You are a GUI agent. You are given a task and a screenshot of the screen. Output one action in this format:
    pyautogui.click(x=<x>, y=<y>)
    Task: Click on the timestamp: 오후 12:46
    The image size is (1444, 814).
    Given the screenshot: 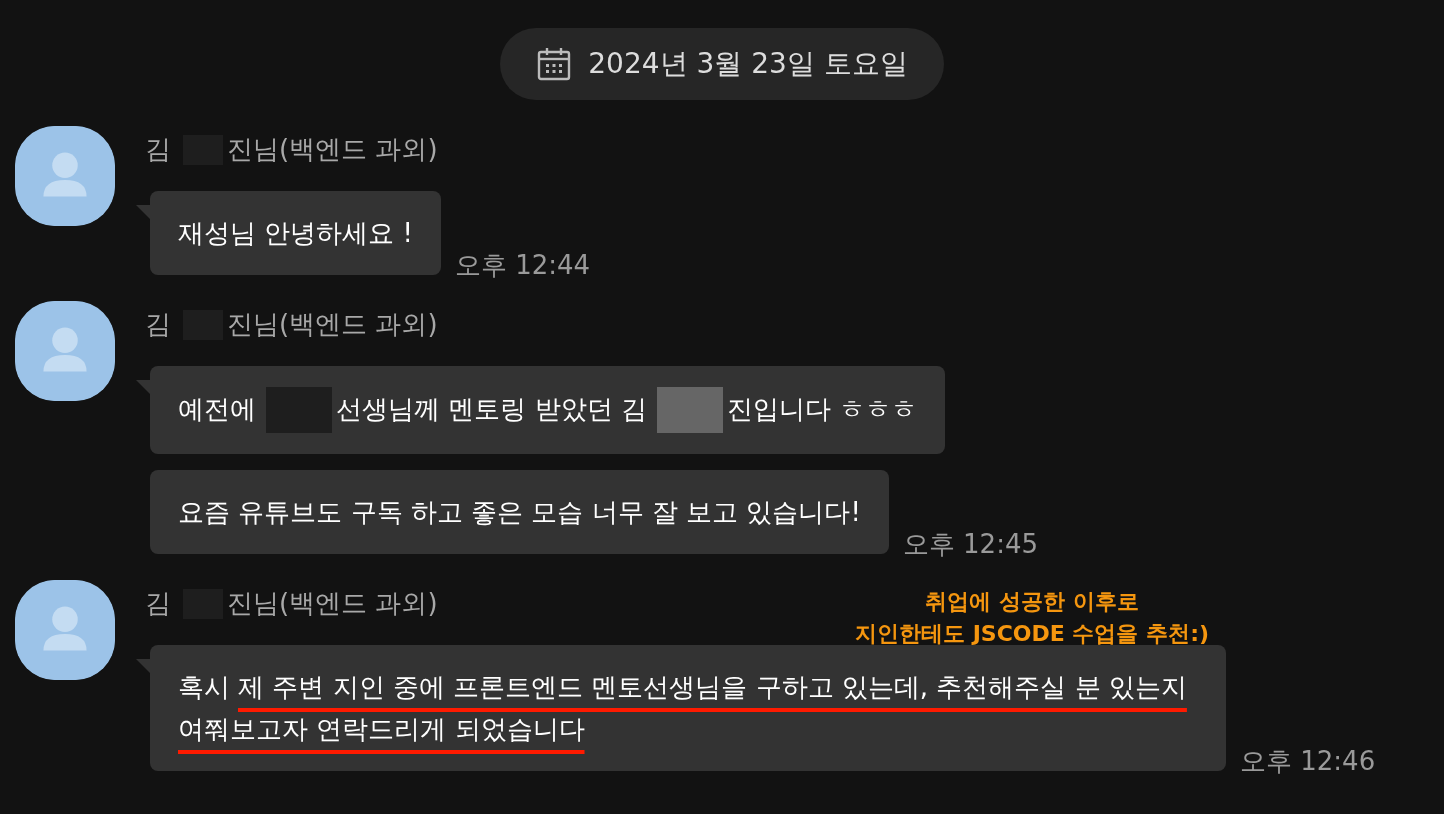 What is the action you would take?
    pyautogui.click(x=1308, y=761)
    